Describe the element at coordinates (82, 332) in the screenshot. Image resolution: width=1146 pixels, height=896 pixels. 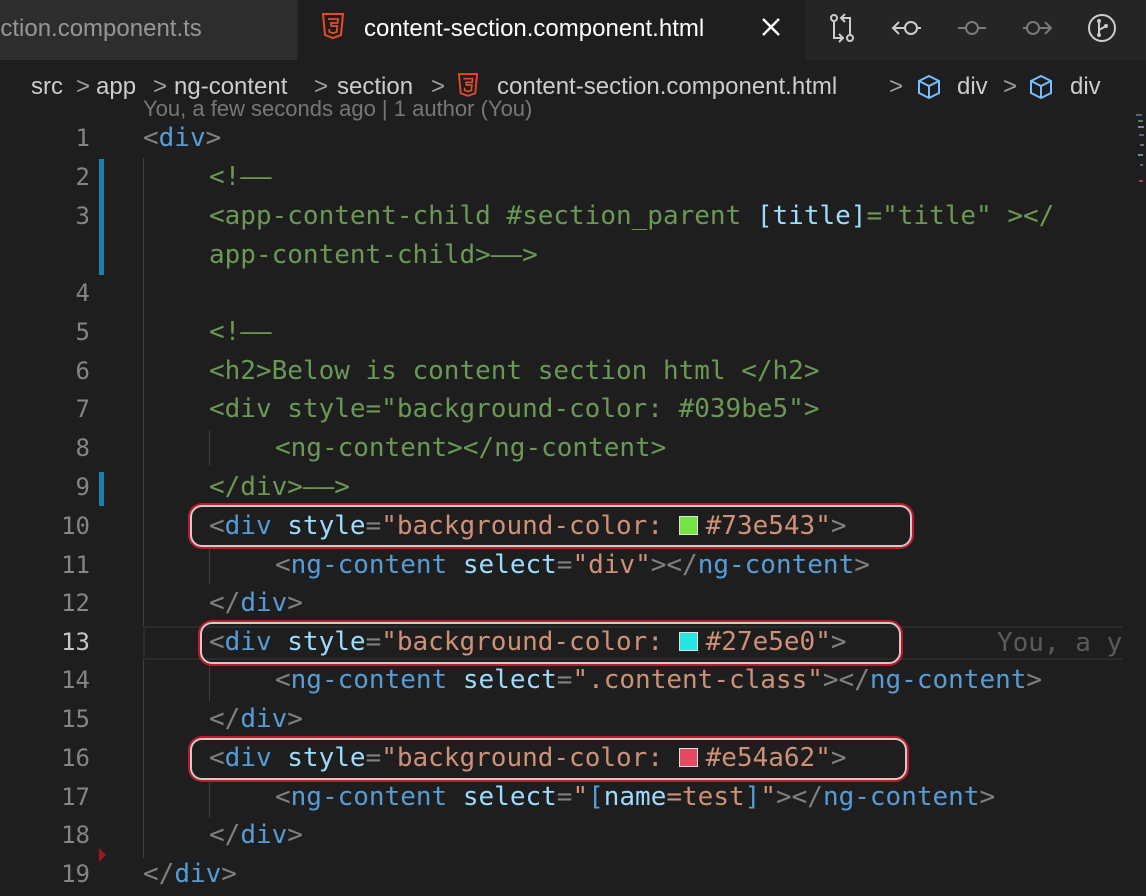
I see `line-number: 5` at that location.